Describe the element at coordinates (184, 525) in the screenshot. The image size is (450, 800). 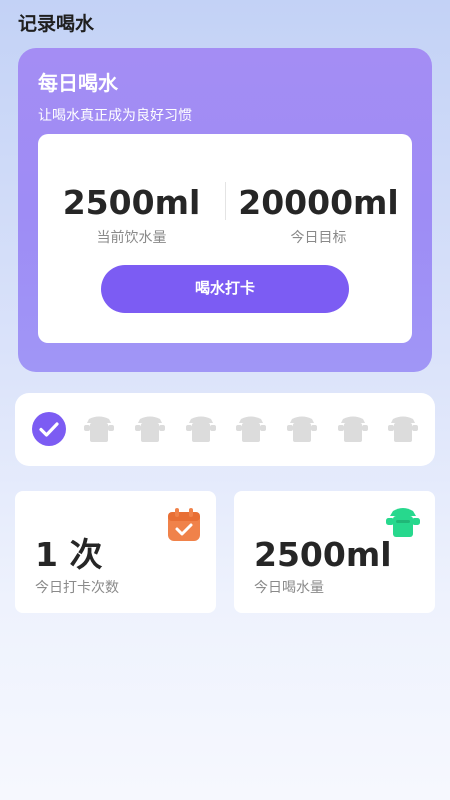
I see `calendar-check-icon` at that location.